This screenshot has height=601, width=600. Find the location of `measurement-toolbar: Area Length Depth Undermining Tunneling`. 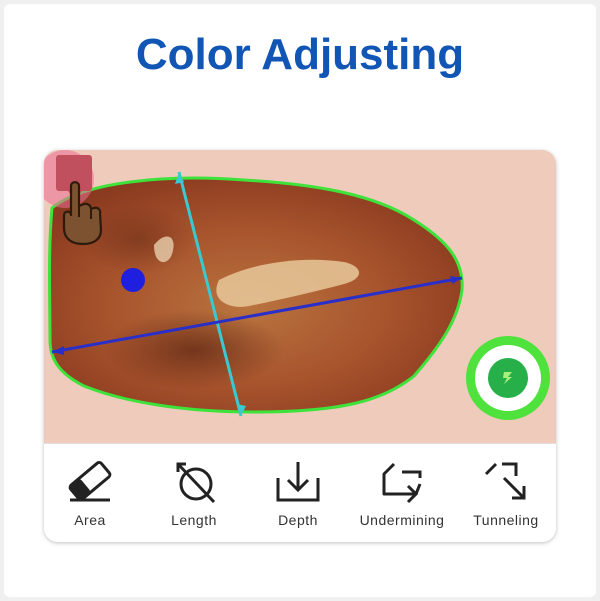

measurement-toolbar: Area Length Depth Undermining Tunneling is located at coordinates (300, 492).